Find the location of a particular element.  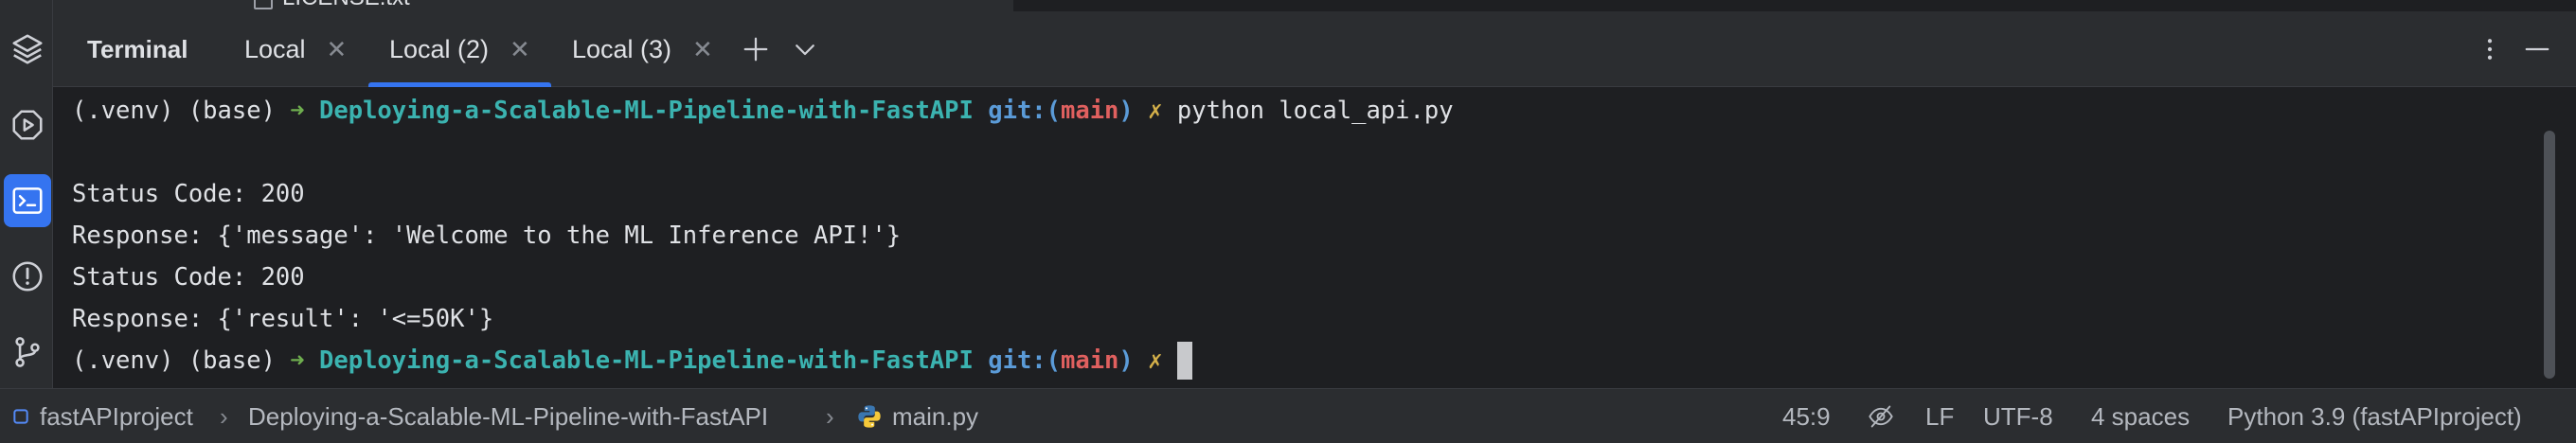

tab-local: Local ✕ is located at coordinates (295, 49).